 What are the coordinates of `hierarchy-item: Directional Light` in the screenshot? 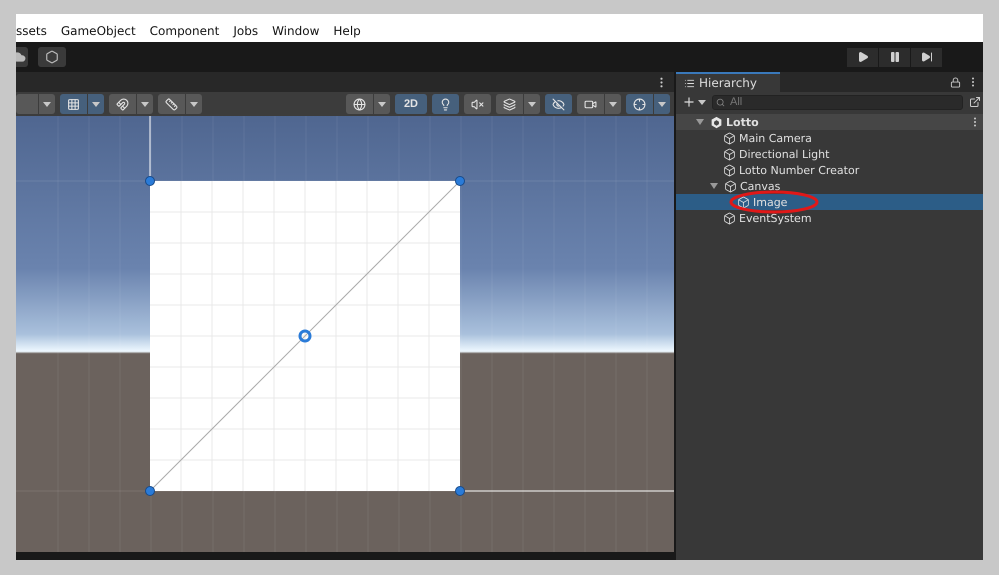 It's located at (829, 154).